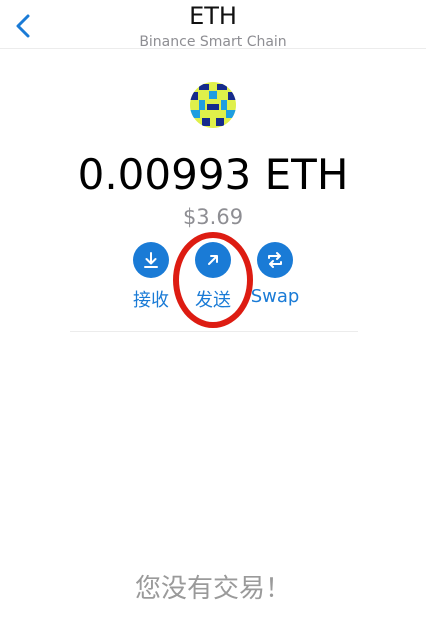  I want to click on identicon-icon, so click(213, 105).